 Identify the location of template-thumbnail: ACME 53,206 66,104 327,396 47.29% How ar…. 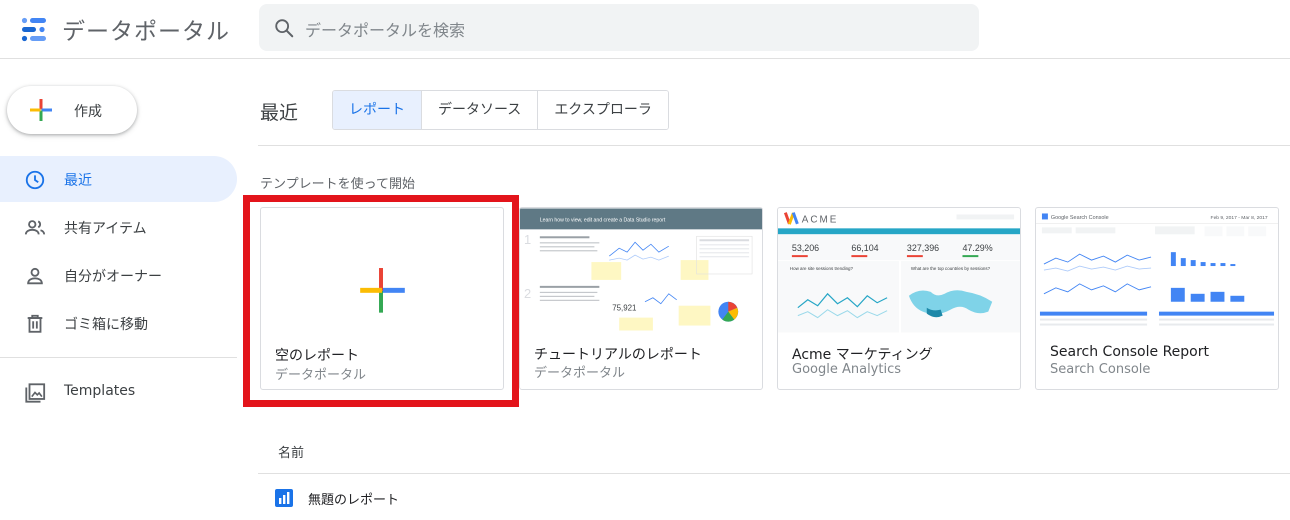
(899, 270).